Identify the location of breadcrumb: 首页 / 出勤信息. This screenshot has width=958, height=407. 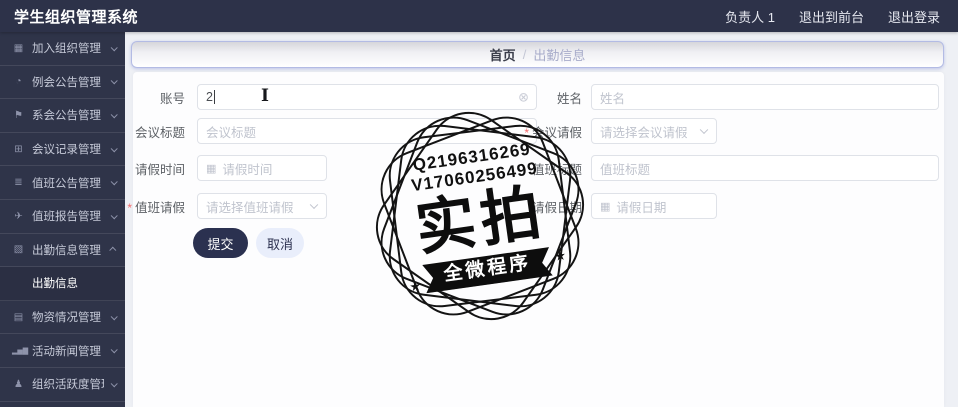
(537, 54).